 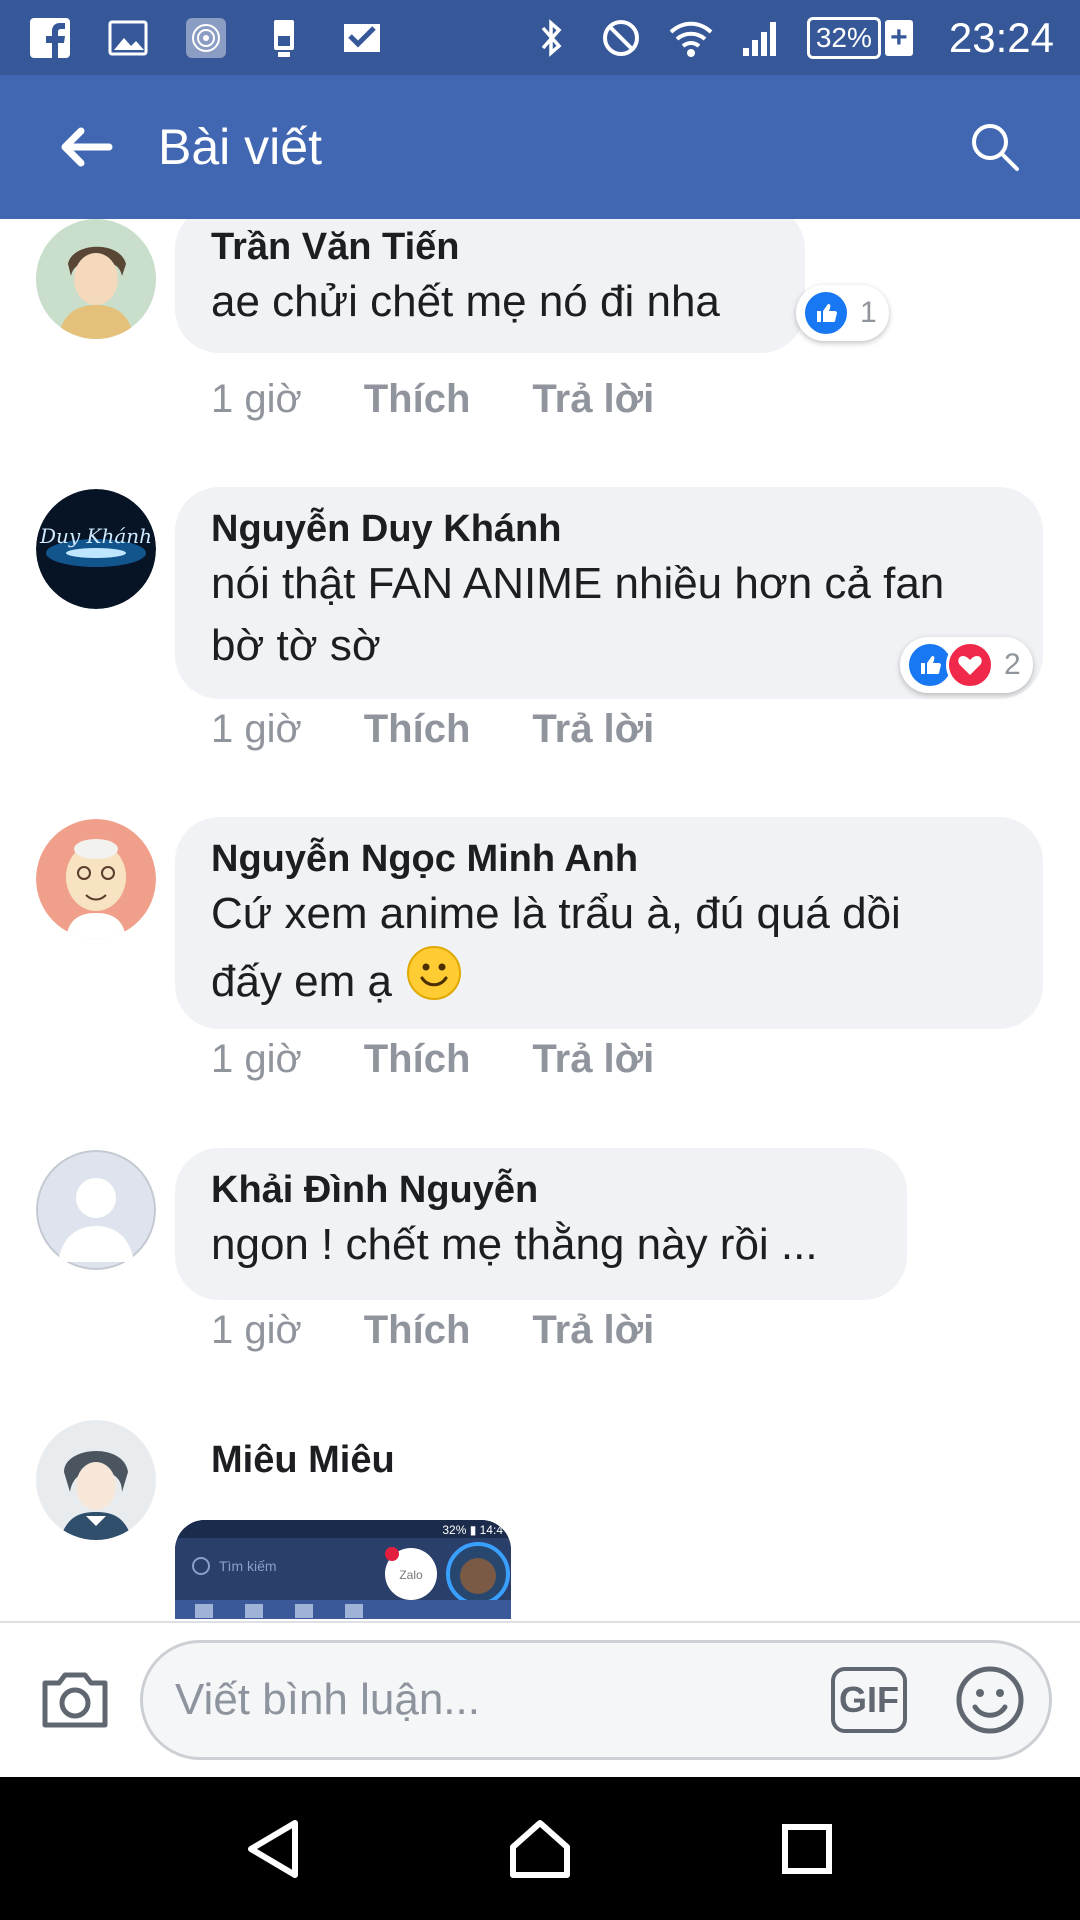 What do you see at coordinates (434, 981) in the screenshot?
I see `smiley-emoji-icon` at bounding box center [434, 981].